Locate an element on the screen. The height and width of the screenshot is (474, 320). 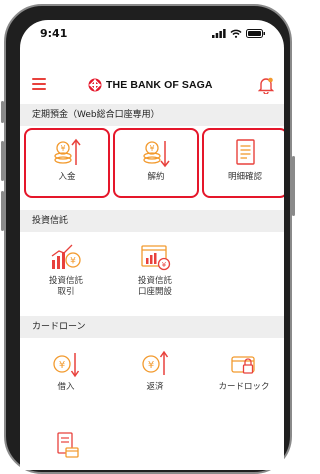
app-header: THE BANK OF SAGA is located at coordinates (152, 84).